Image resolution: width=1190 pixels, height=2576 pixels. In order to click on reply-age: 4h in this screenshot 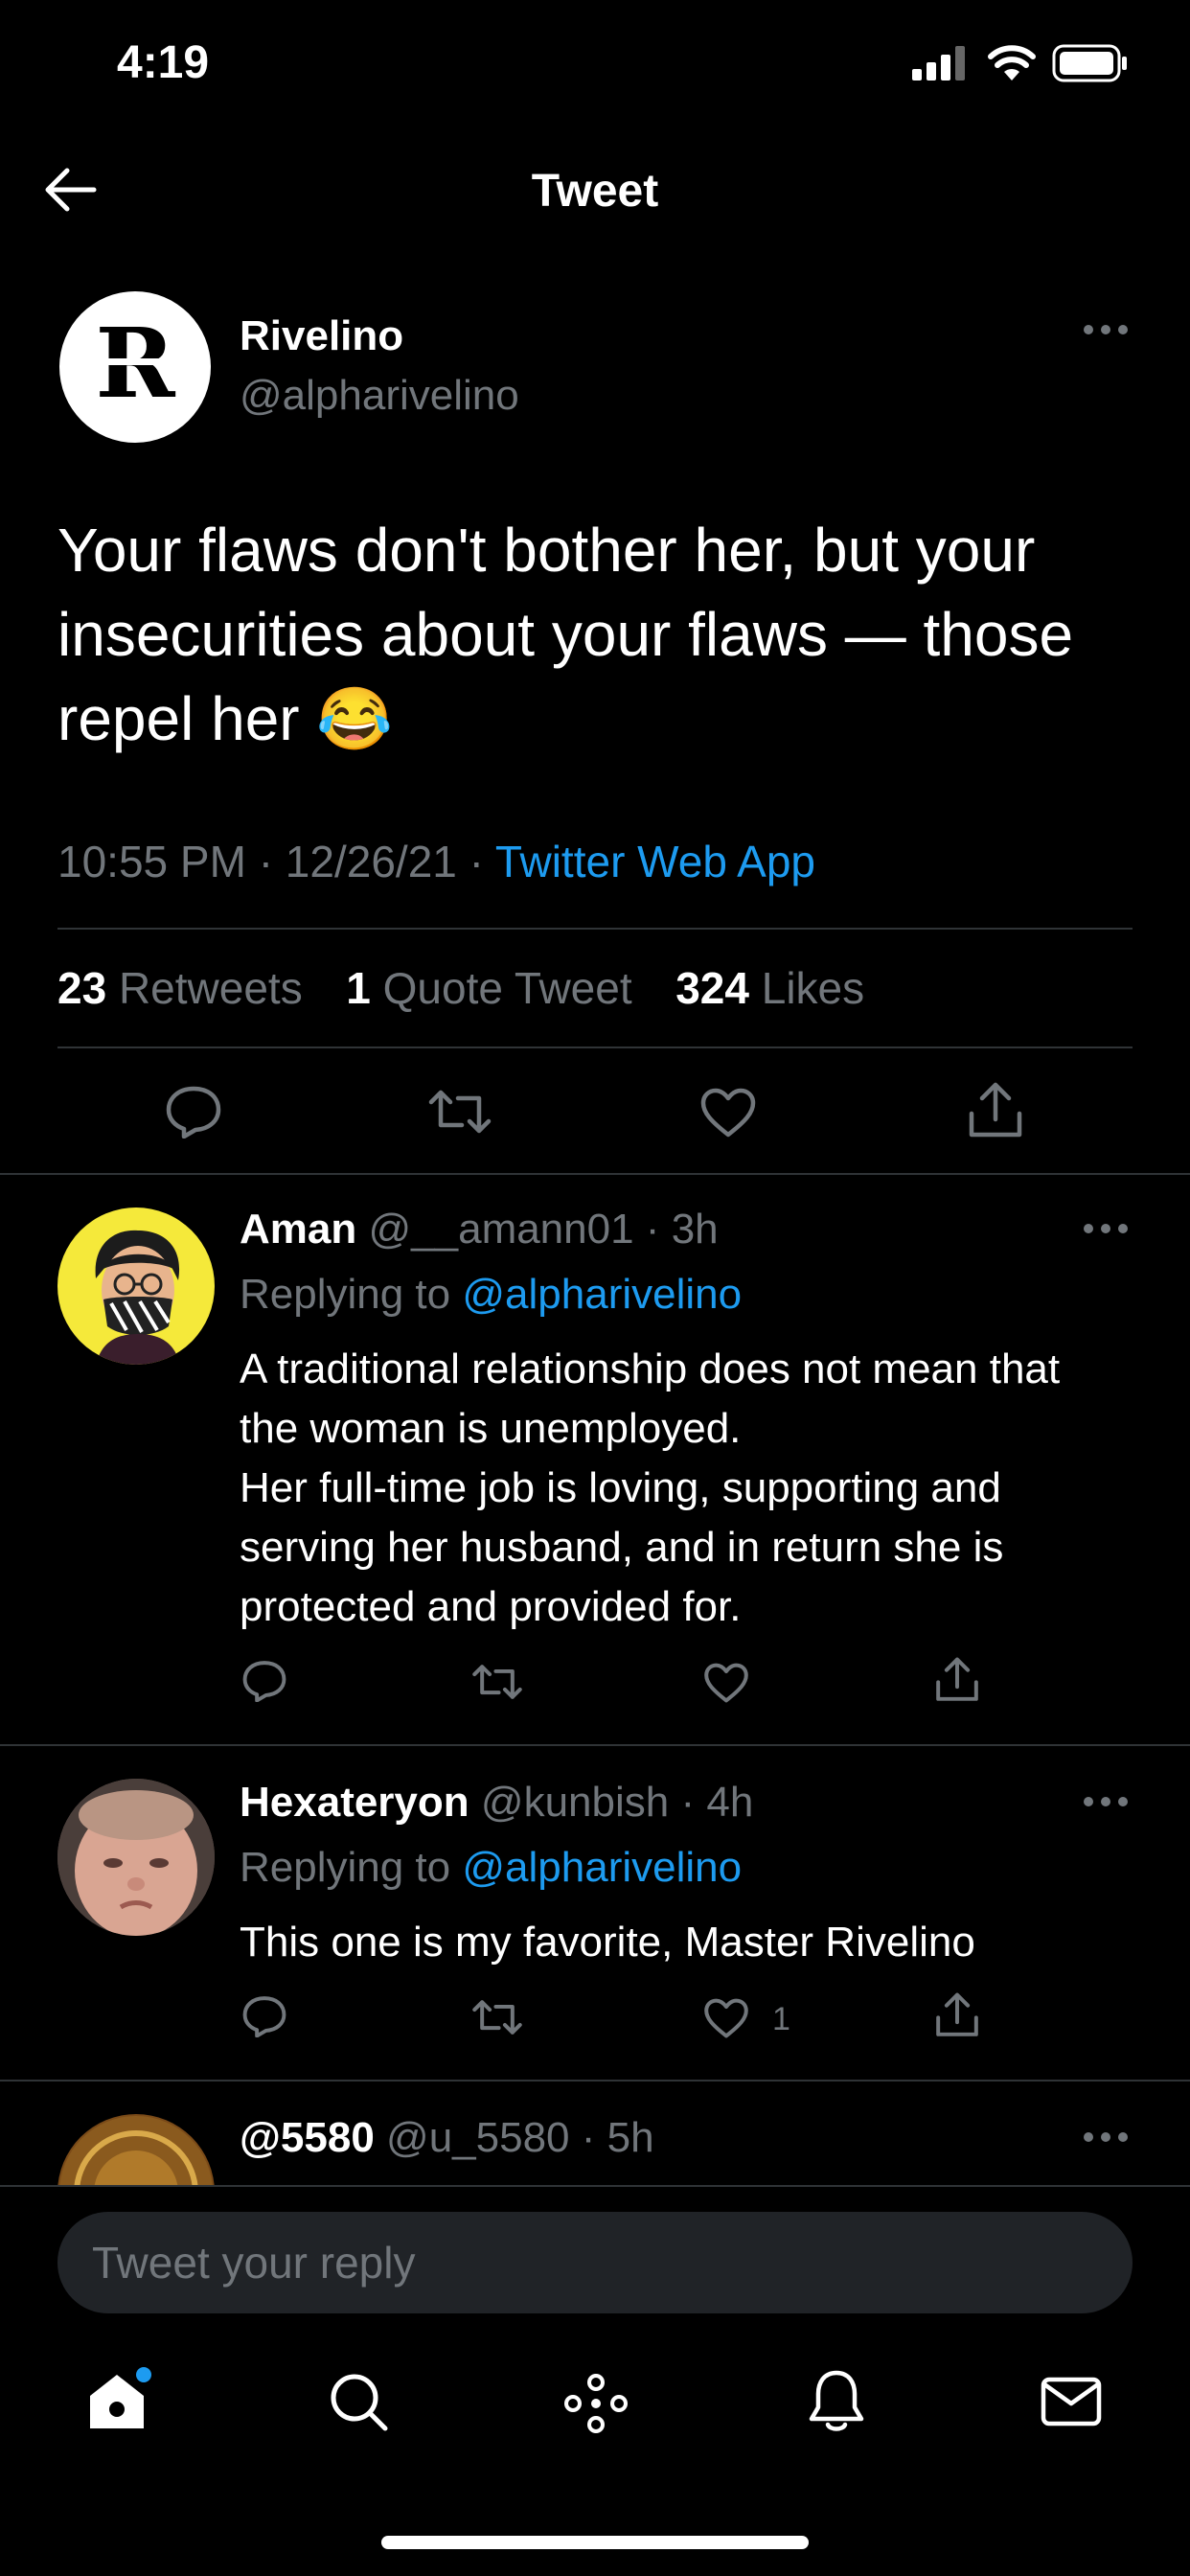, I will do `click(730, 1802)`.